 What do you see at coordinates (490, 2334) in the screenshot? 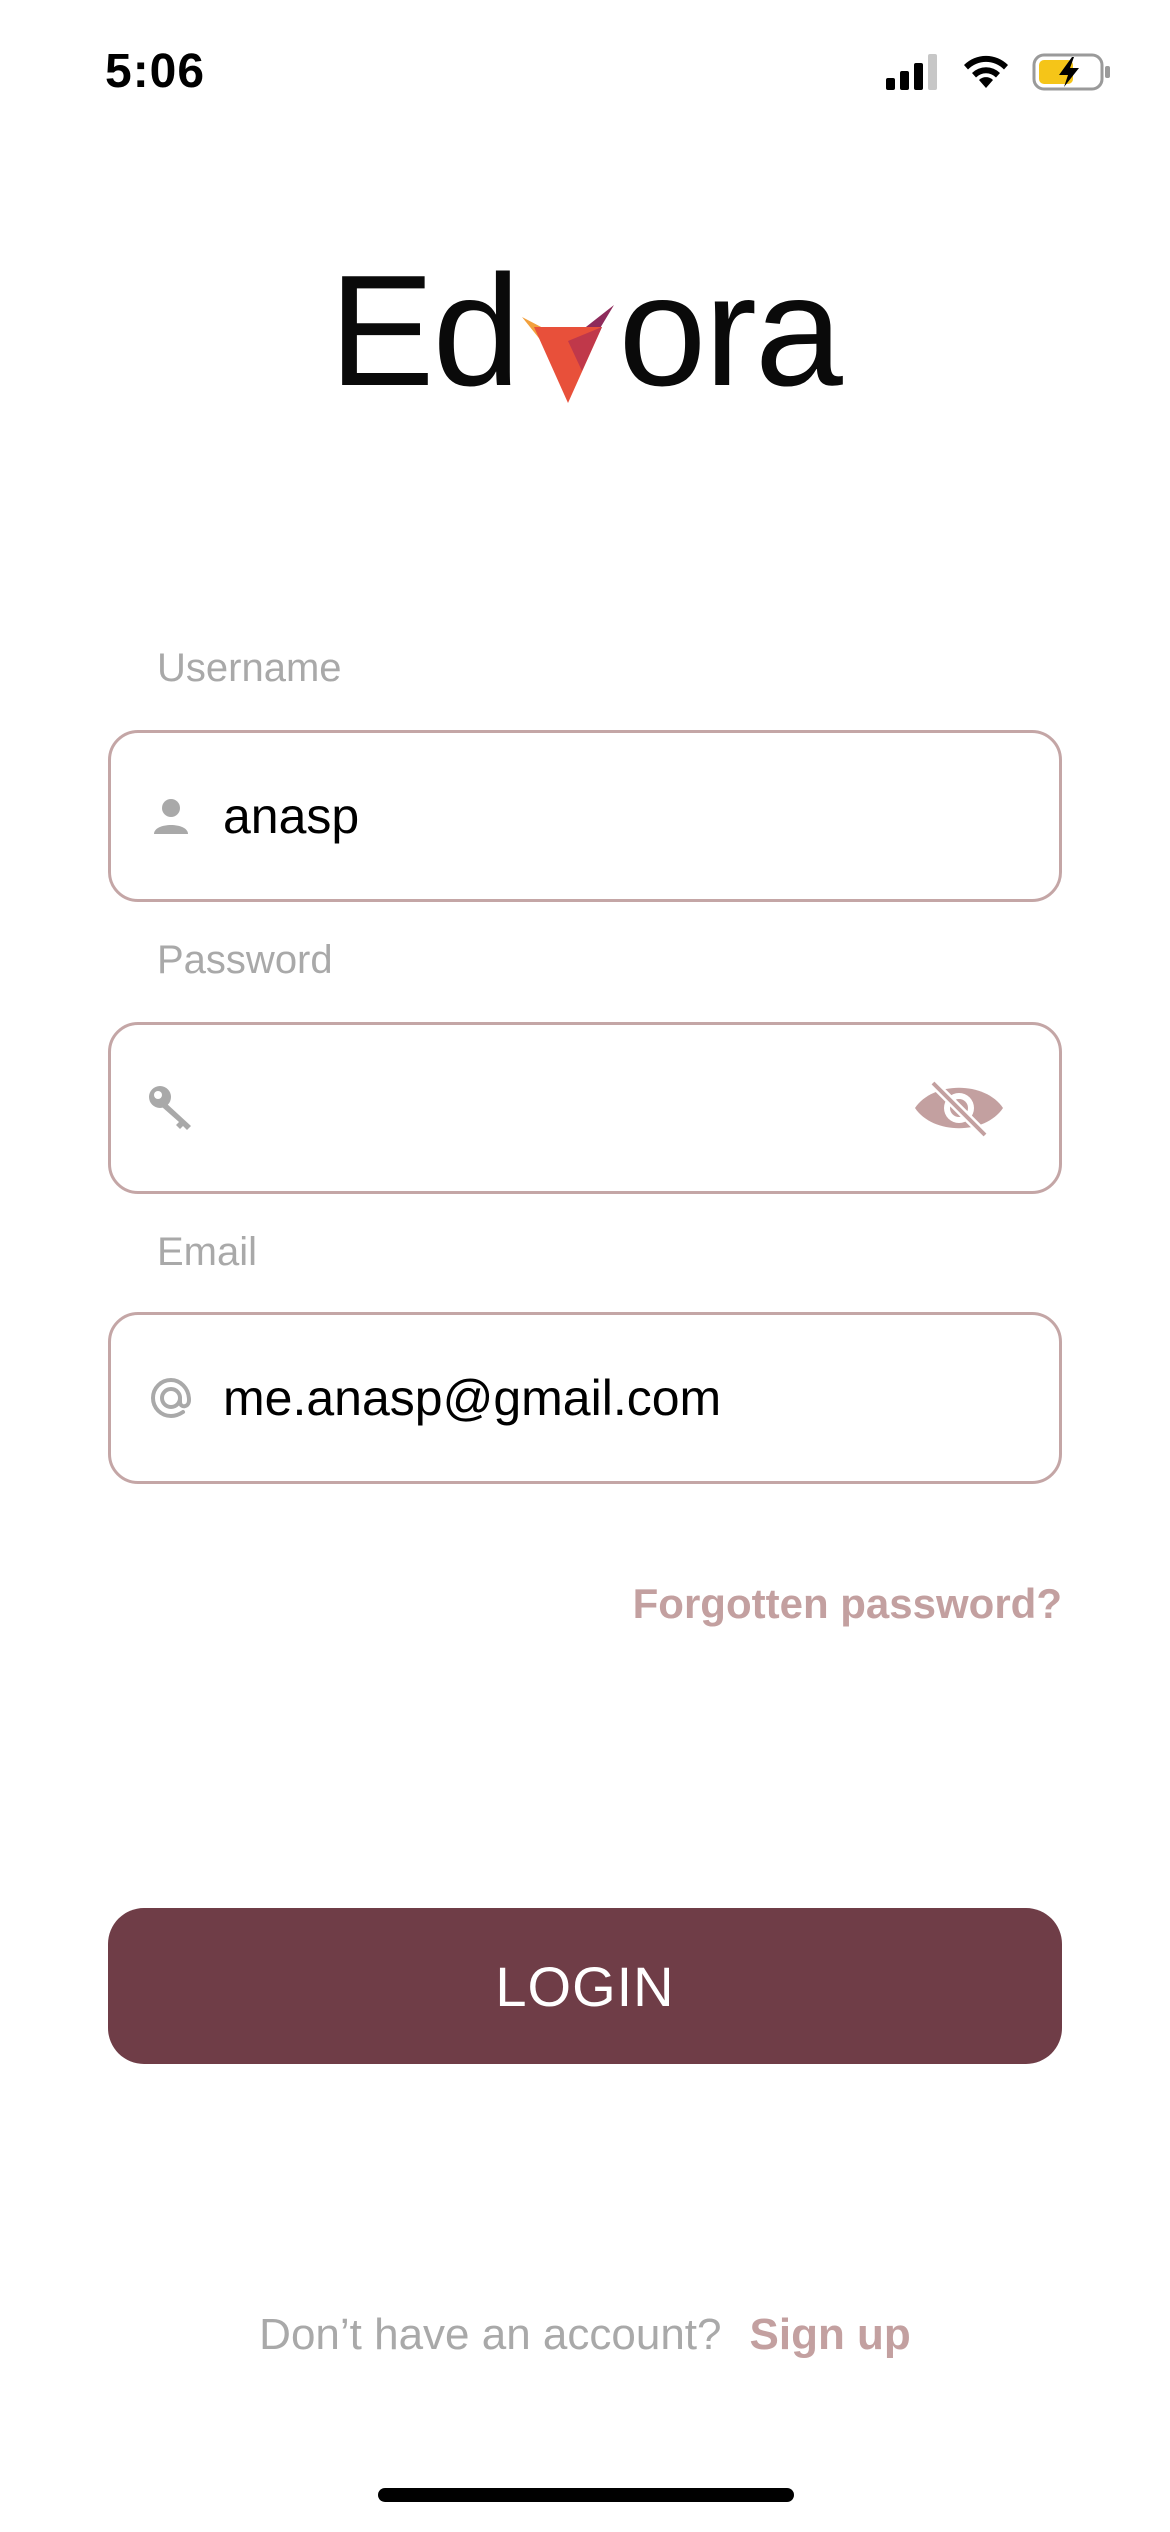
I see `signup-prompt: Don’t have an account?` at bounding box center [490, 2334].